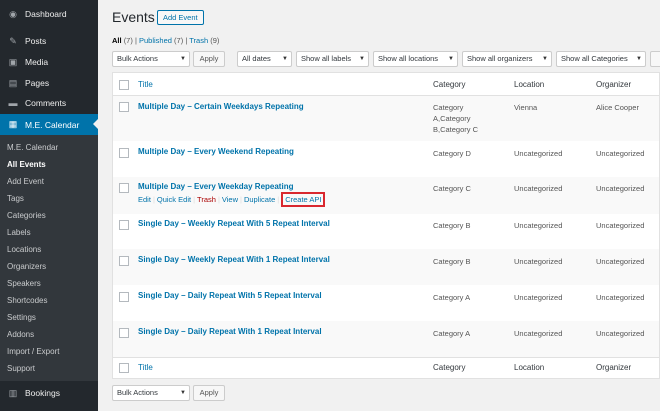 Image resolution: width=660 pixels, height=411 pixels. Describe the element at coordinates (24, 283) in the screenshot. I see `submenu-speakers: Speakers` at that location.